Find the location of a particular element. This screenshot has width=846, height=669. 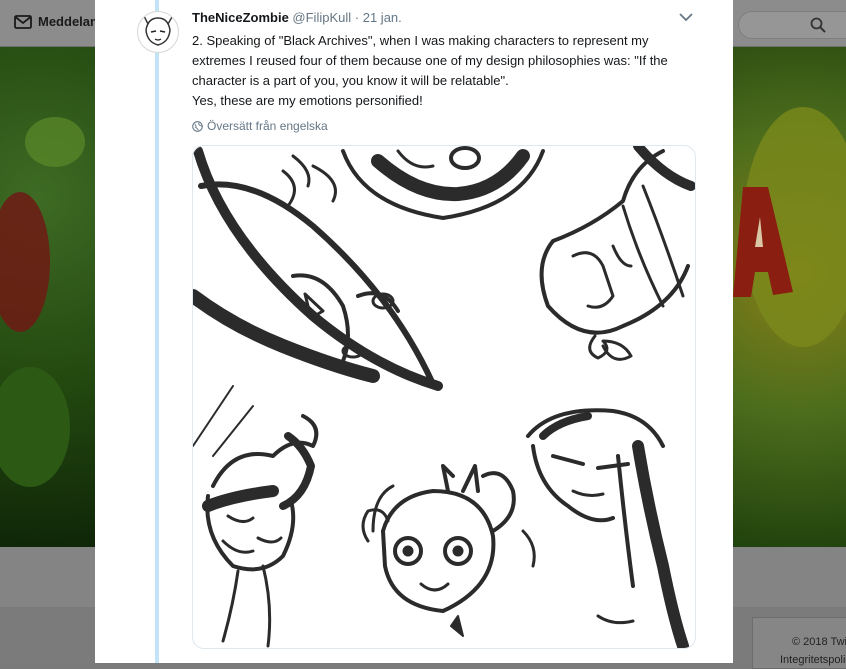

envelope-icon is located at coordinates (23, 21).